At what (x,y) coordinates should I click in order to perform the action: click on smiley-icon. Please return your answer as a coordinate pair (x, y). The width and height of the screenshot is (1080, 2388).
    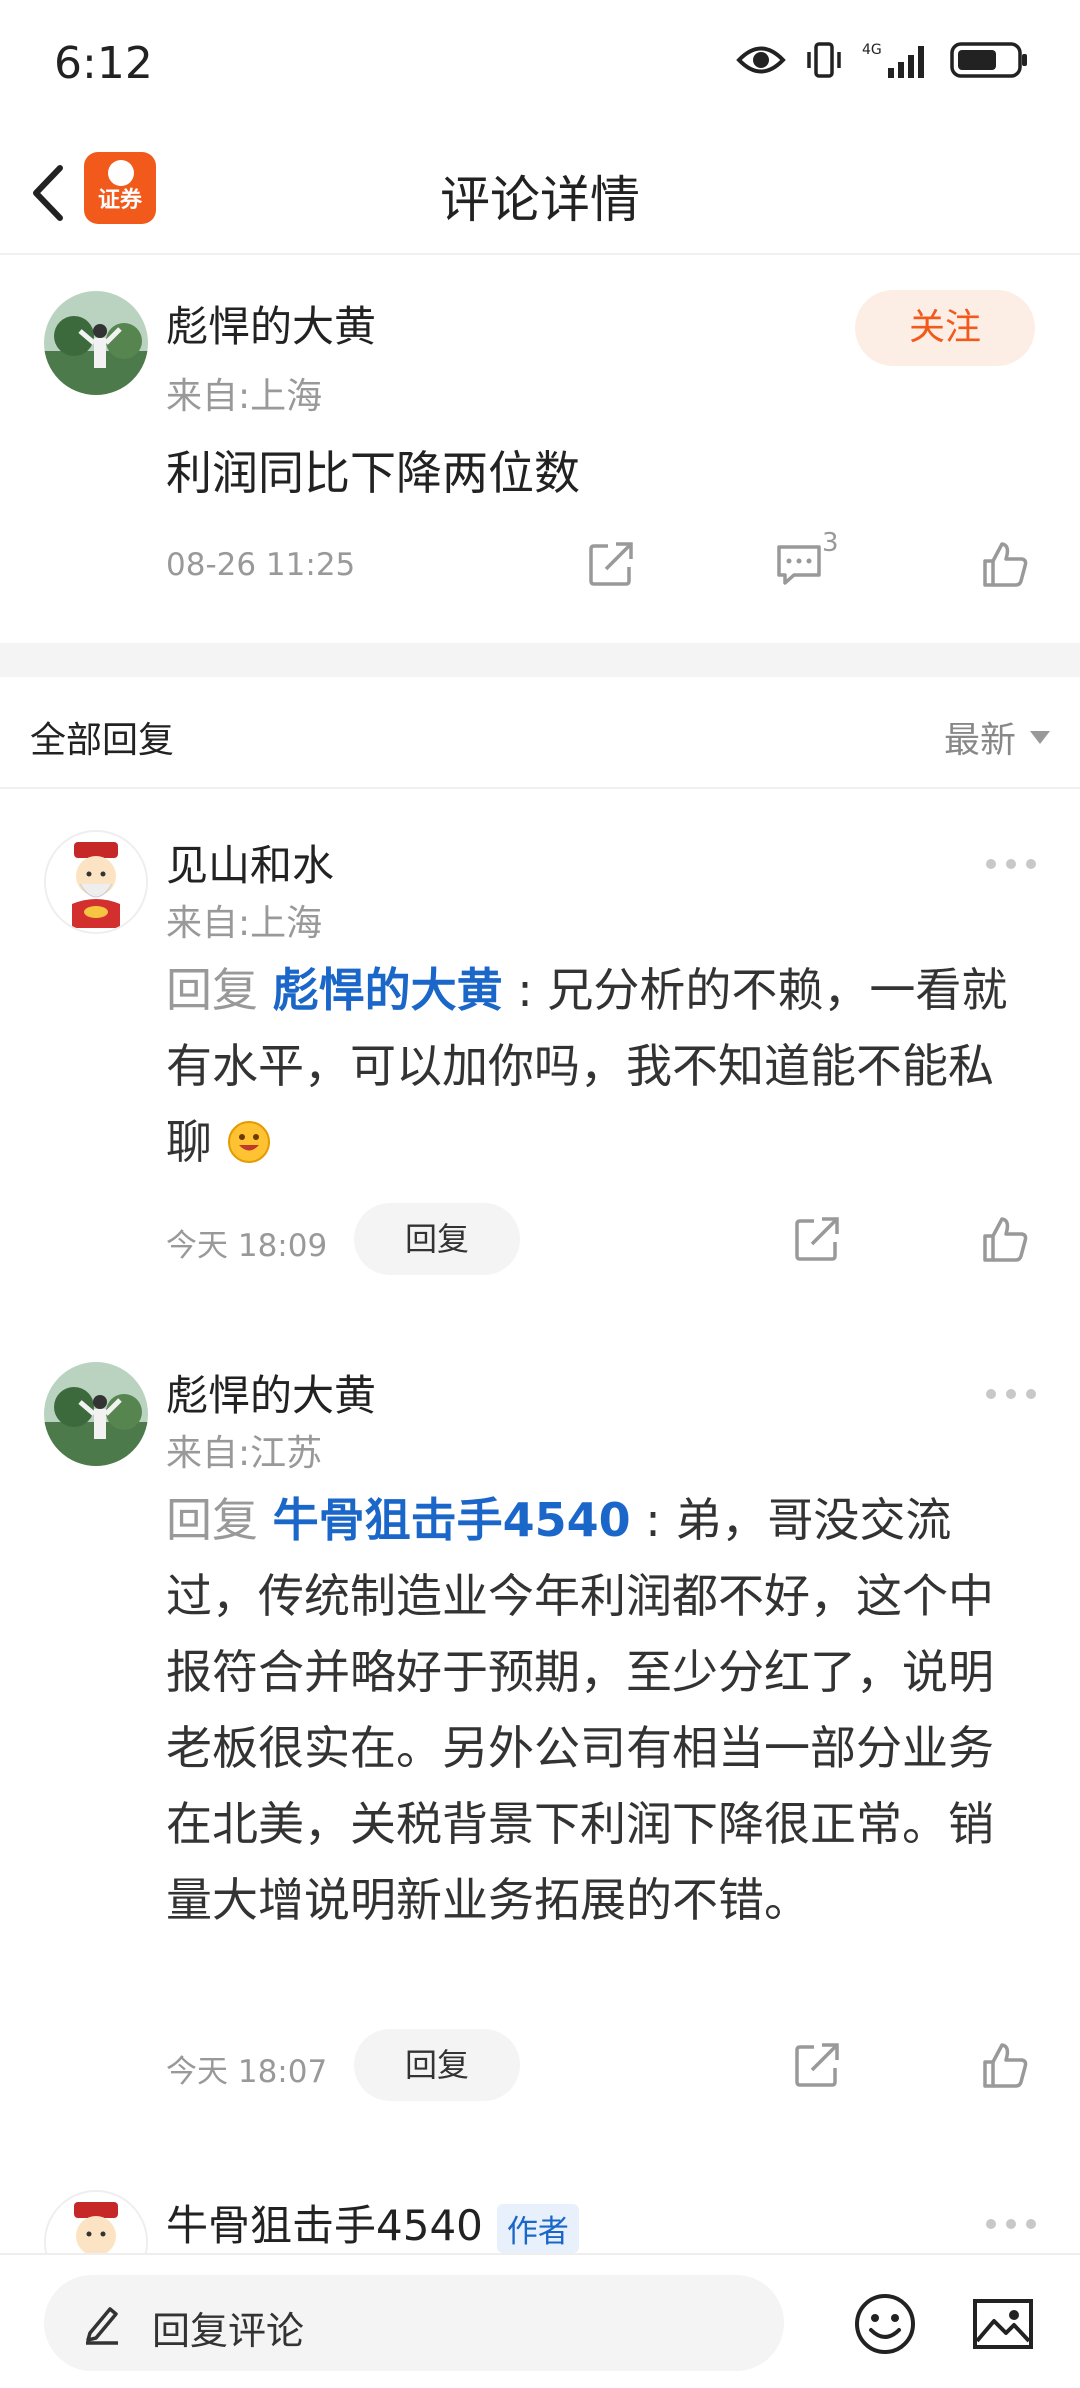
    Looking at the image, I should click on (885, 2324).